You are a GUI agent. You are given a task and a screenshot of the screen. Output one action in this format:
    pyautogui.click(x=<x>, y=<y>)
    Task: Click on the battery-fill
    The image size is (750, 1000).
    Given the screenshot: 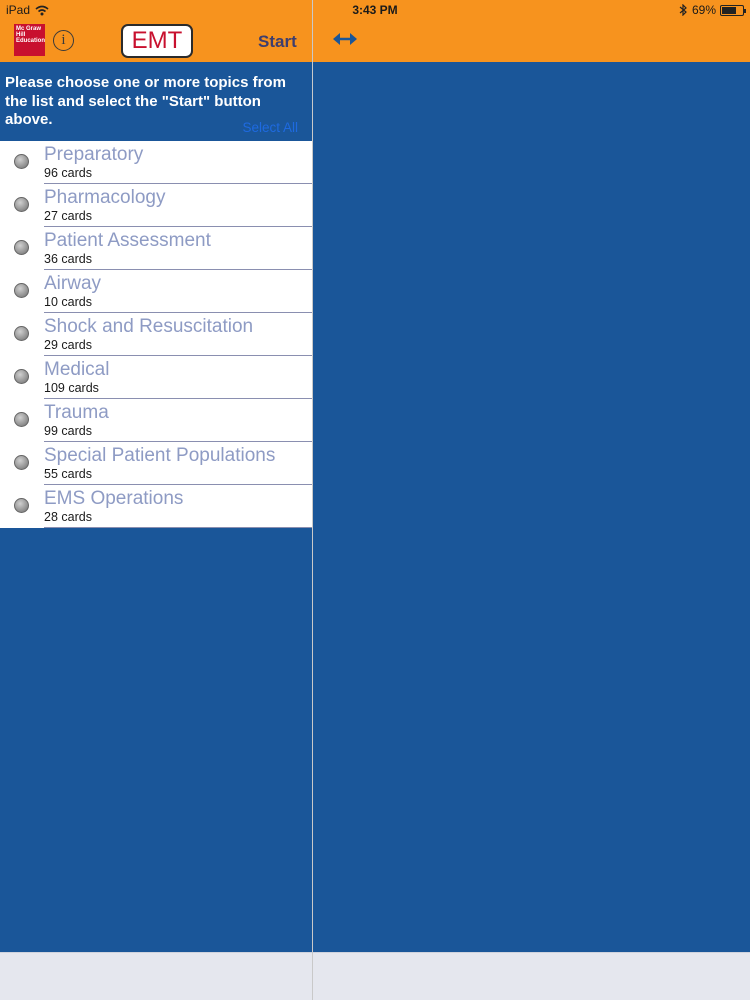 What is the action you would take?
    pyautogui.click(x=729, y=10)
    